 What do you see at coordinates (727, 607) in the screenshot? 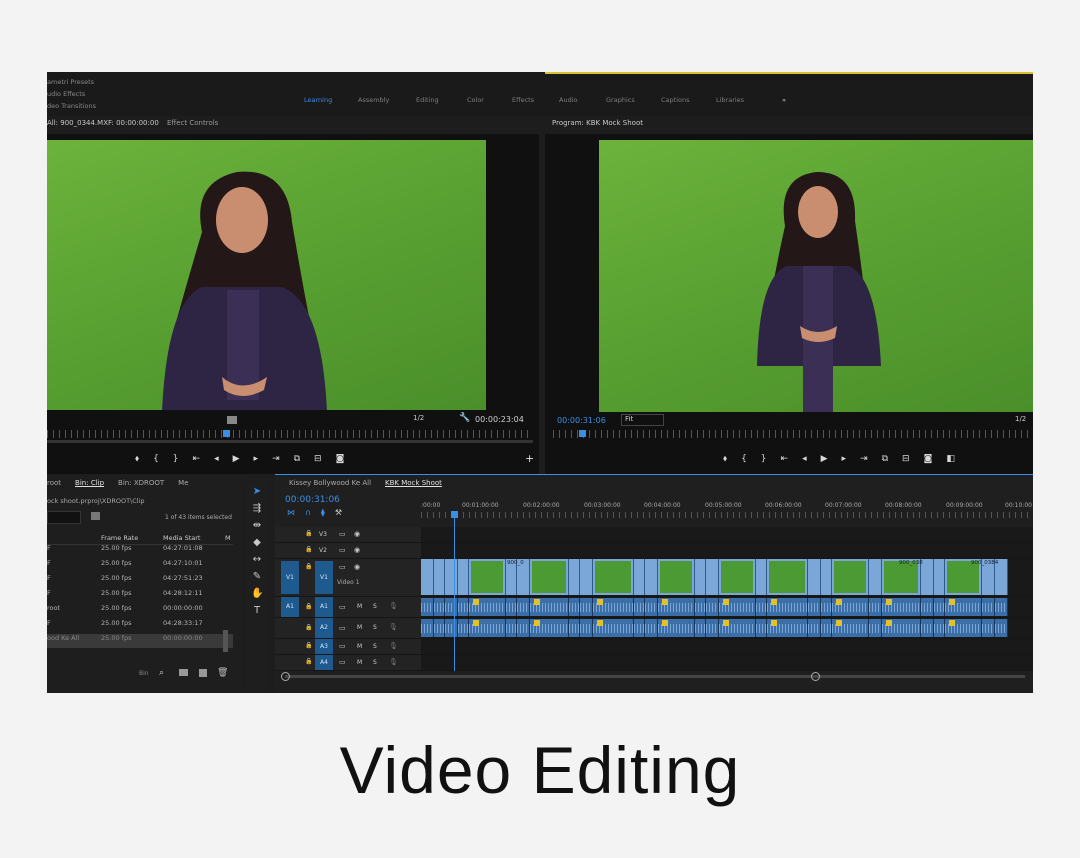
I see `lane-a1` at bounding box center [727, 607].